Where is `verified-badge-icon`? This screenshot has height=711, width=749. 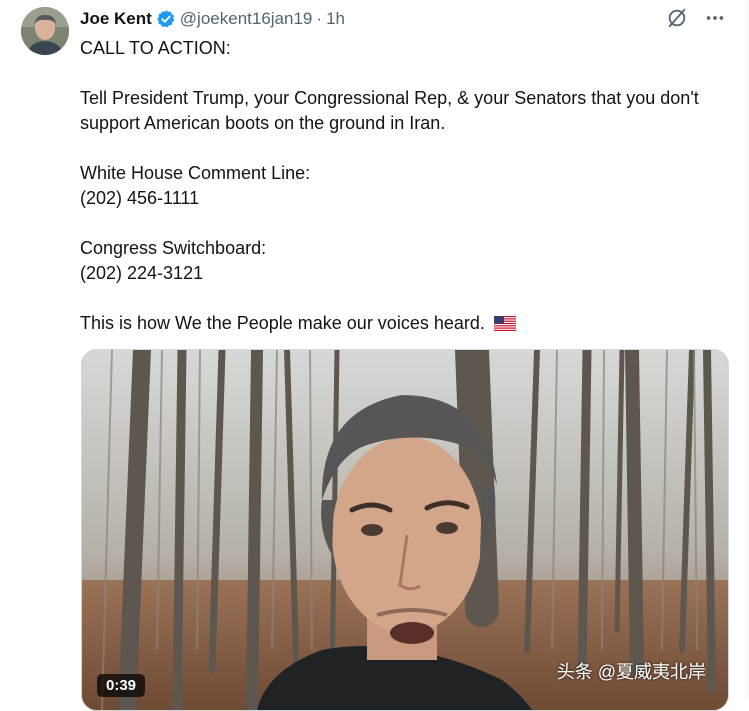 verified-badge-icon is located at coordinates (166, 19).